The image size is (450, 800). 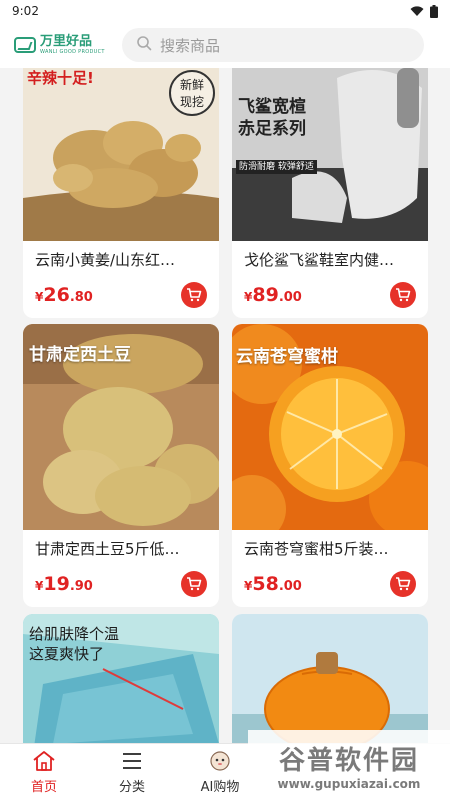 I want to click on list-icon, so click(x=132, y=761).